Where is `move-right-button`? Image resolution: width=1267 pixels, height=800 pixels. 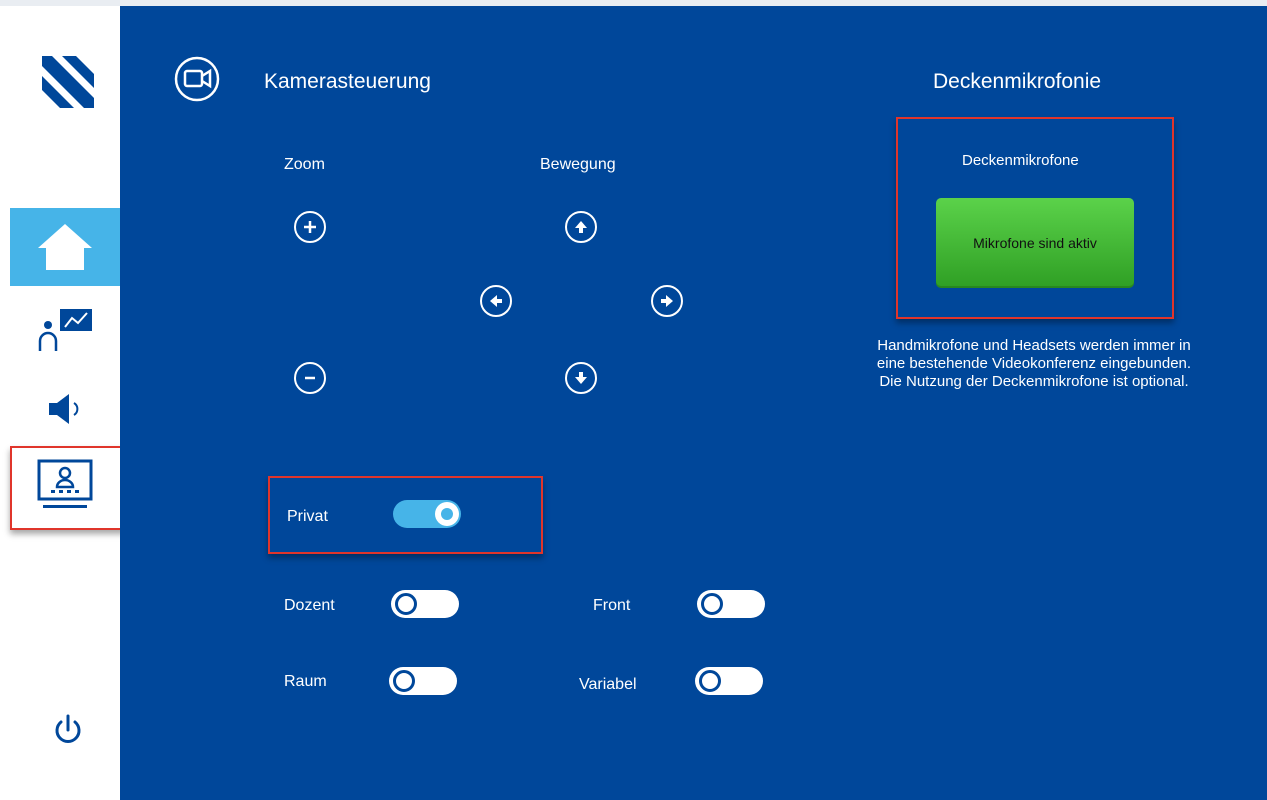 move-right-button is located at coordinates (667, 301).